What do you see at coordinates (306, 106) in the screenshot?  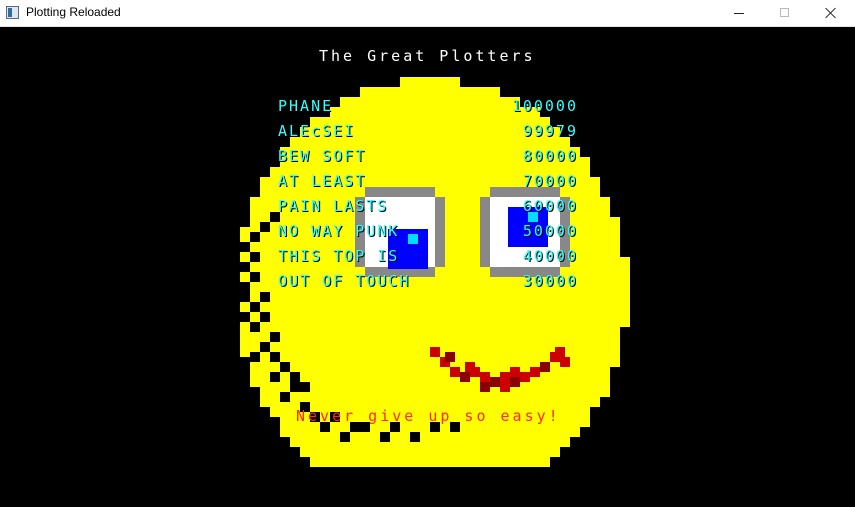 I see `highscore-name: PHANE` at bounding box center [306, 106].